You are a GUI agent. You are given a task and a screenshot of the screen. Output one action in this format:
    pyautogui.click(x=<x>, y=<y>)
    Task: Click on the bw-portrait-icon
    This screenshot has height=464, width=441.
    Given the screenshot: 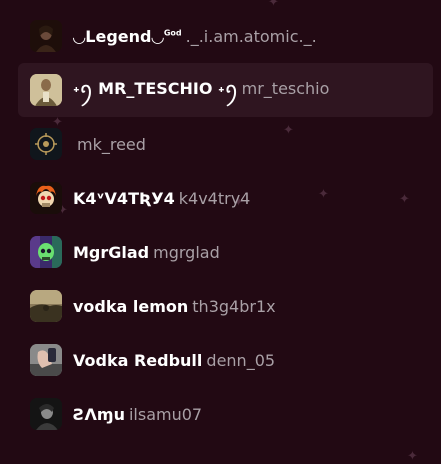 What is the action you would take?
    pyautogui.click(x=46, y=414)
    